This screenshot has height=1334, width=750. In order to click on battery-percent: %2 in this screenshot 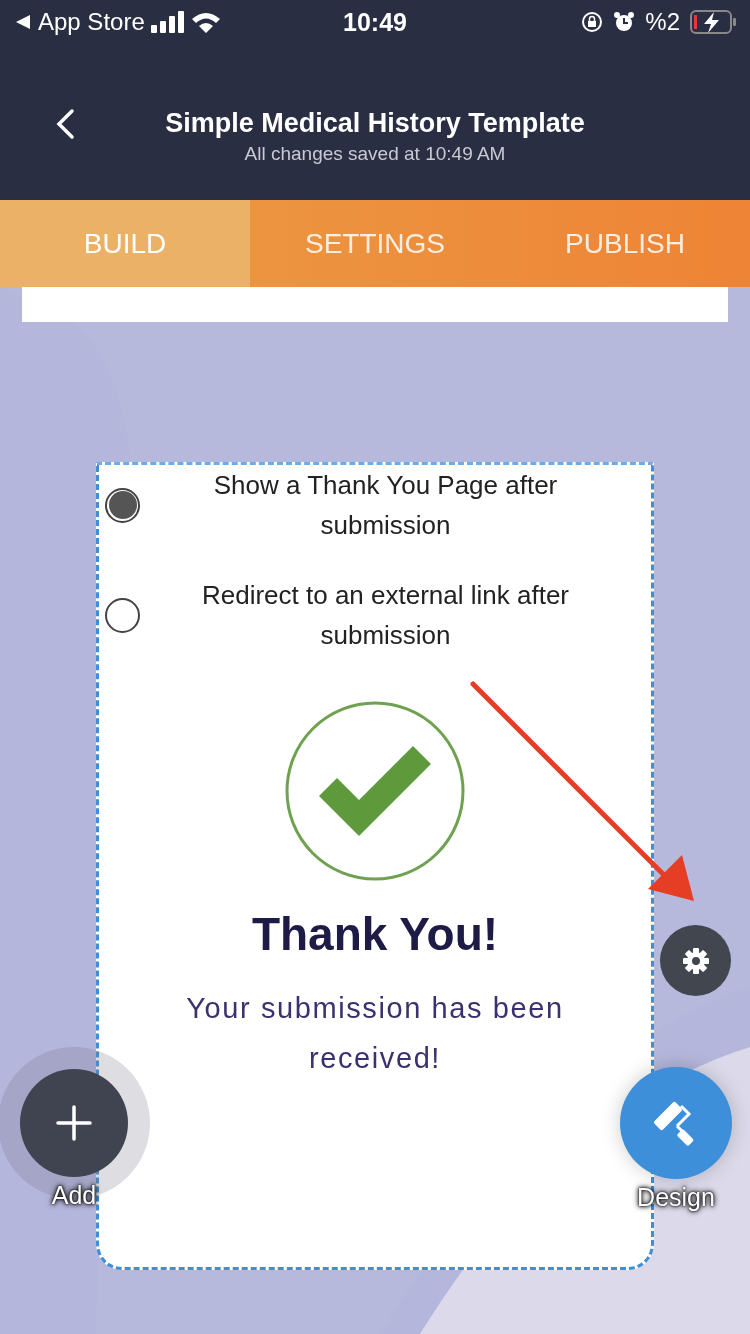, I will do `click(662, 22)`.